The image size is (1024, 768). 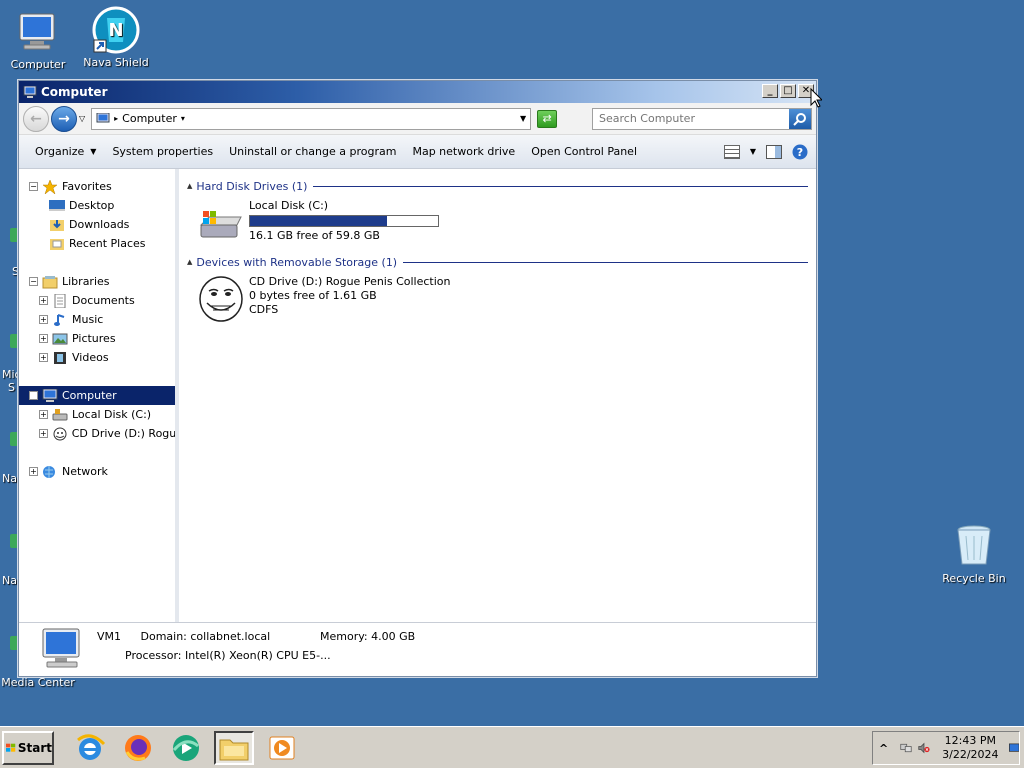 What do you see at coordinates (463, 152) in the screenshot?
I see `map-network-drive-button: Map network drive` at bounding box center [463, 152].